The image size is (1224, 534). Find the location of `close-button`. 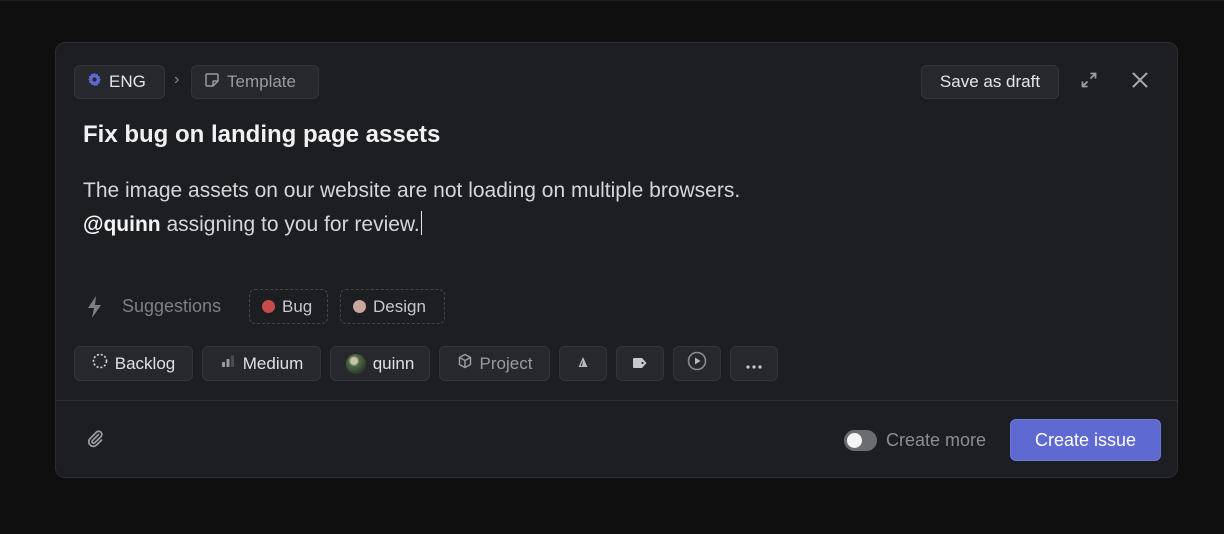

close-button is located at coordinates (1140, 82).